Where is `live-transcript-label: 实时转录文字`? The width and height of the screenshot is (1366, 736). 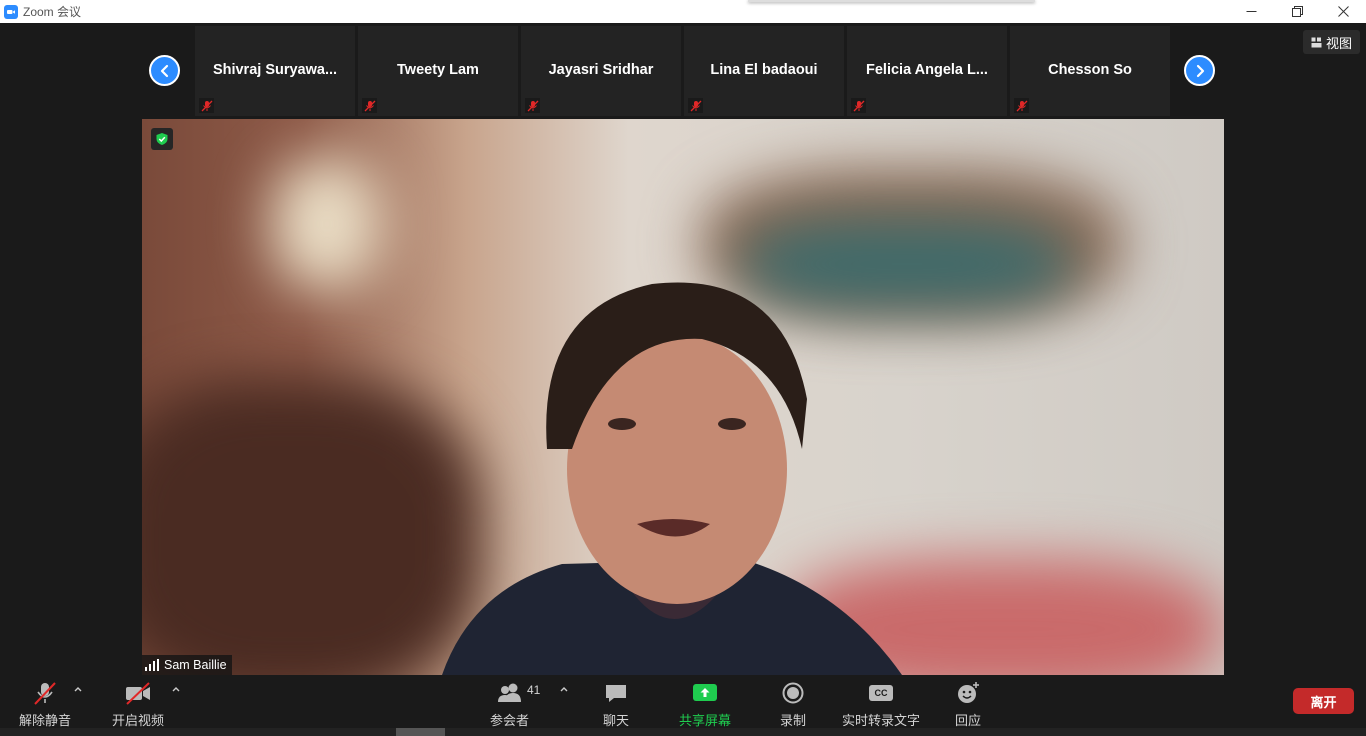
live-transcript-label: 实时转录文字 is located at coordinates (881, 720).